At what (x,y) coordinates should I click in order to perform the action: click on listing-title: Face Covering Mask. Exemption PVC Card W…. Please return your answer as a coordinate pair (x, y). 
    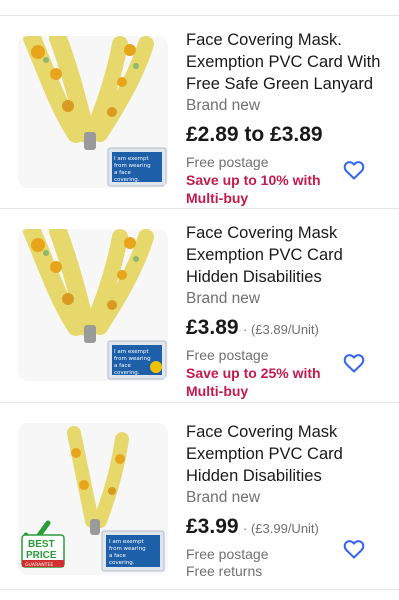
    Looking at the image, I should click on (286, 62).